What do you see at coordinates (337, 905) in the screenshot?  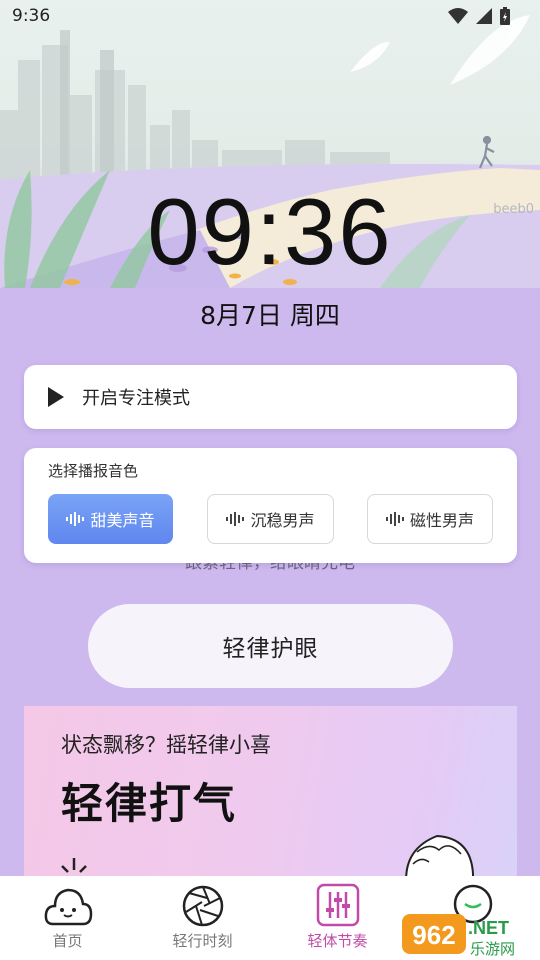 I see `equalizer-icon` at bounding box center [337, 905].